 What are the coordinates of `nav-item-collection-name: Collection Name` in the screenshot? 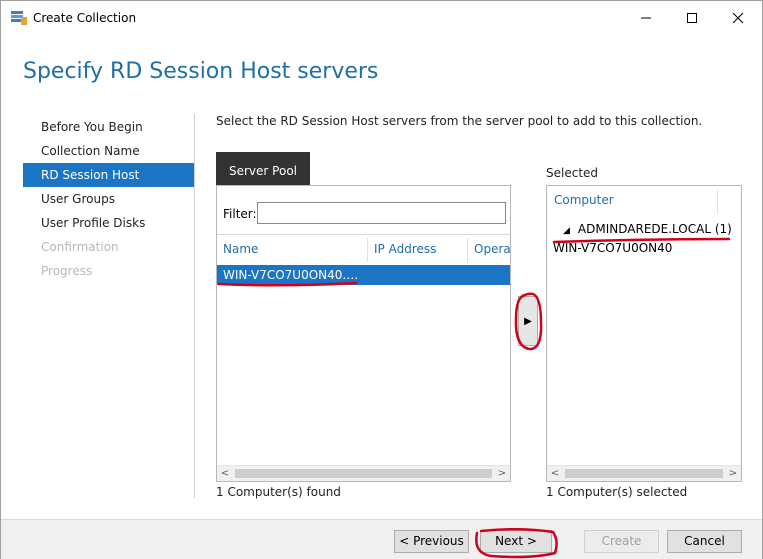 It's located at (108, 151).